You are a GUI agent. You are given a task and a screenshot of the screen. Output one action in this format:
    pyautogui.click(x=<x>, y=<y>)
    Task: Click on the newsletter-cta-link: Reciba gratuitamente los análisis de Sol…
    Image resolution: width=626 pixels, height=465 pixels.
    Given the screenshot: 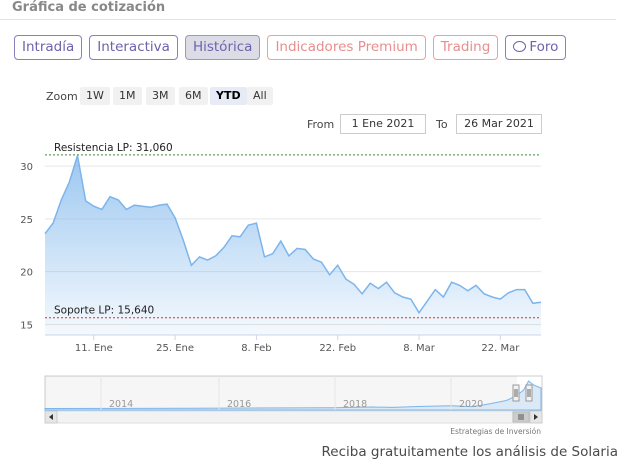 What is the action you would take?
    pyautogui.click(x=470, y=452)
    